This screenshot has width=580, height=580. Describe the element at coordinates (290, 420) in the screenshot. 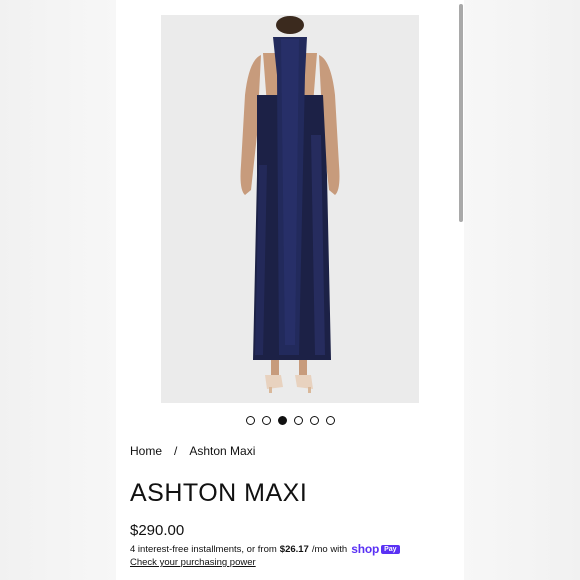

I see `carousel-pagination` at that location.